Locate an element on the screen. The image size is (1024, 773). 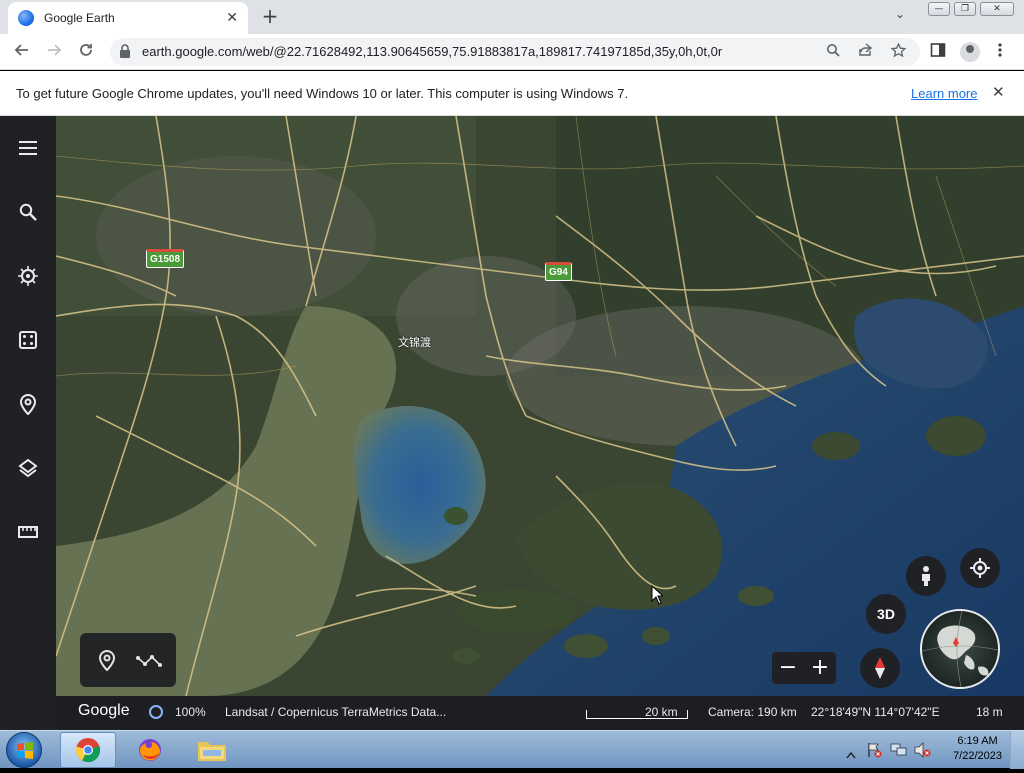
zoom-search-icon is located at coordinates (833, 52).